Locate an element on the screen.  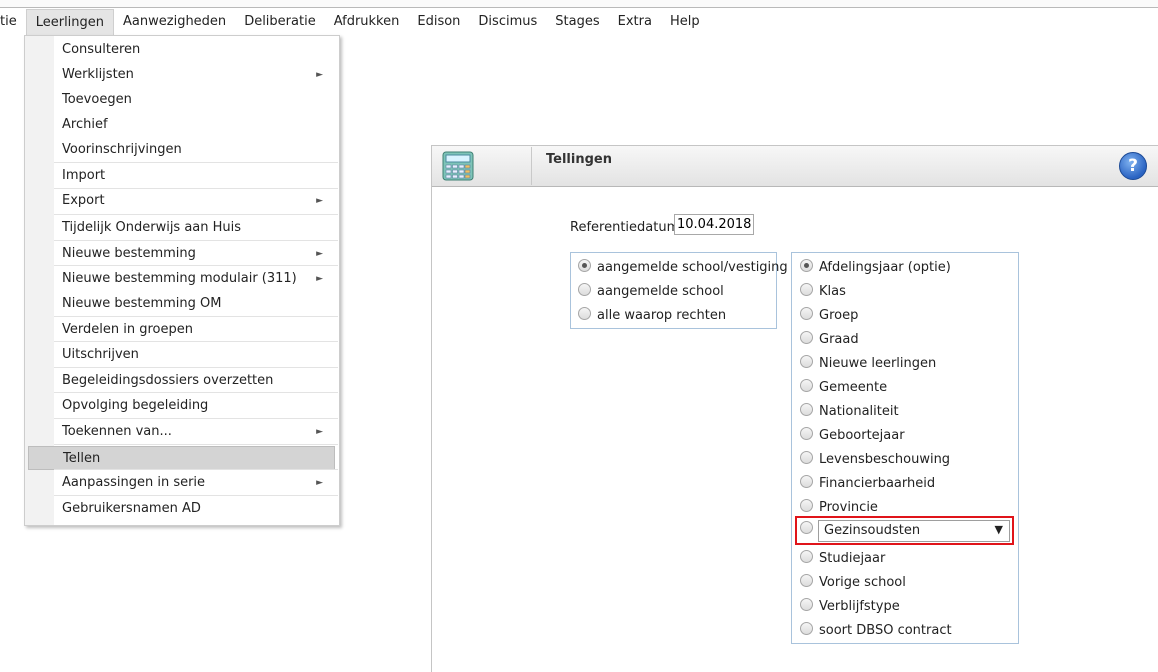
radio-studiejaar: Studiejaar is located at coordinates (842, 559).